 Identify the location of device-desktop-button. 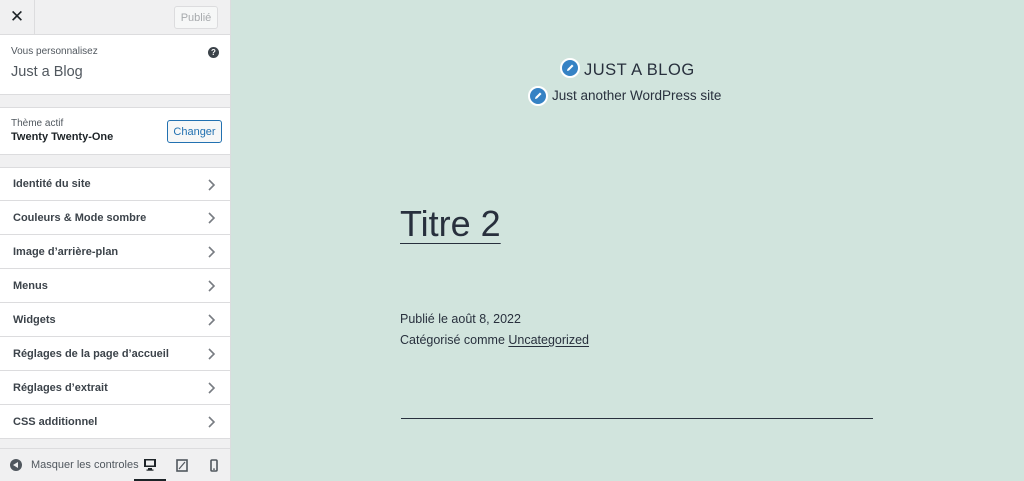
(150, 465).